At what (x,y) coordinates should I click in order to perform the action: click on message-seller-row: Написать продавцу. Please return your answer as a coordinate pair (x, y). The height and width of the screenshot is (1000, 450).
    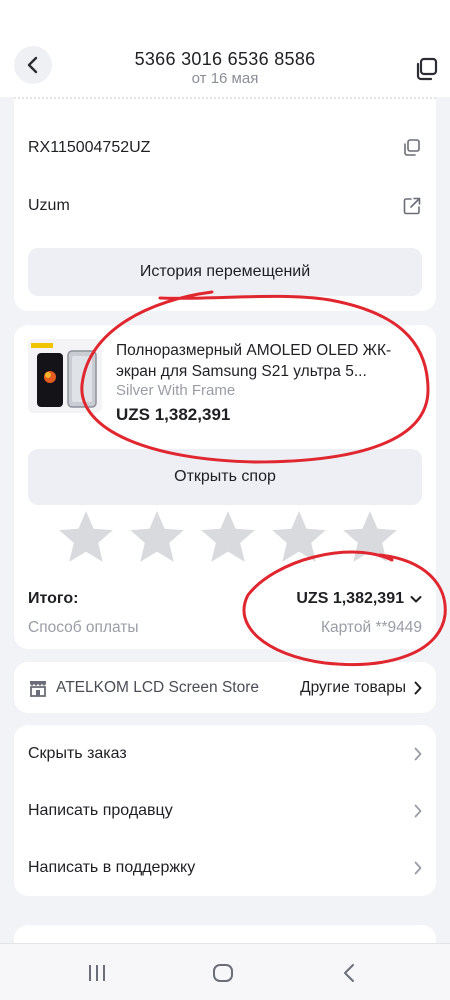
    Looking at the image, I should click on (225, 810).